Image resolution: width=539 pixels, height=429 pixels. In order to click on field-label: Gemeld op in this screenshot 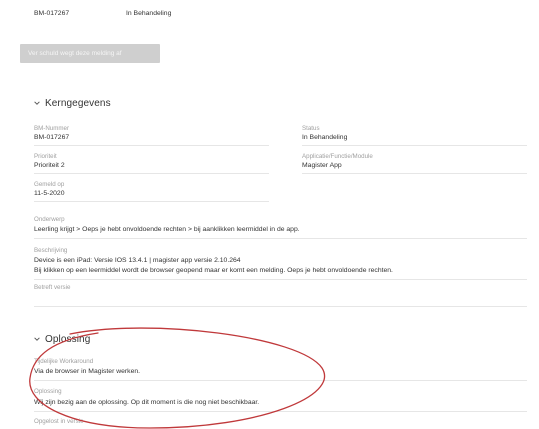, I will do `click(49, 184)`.